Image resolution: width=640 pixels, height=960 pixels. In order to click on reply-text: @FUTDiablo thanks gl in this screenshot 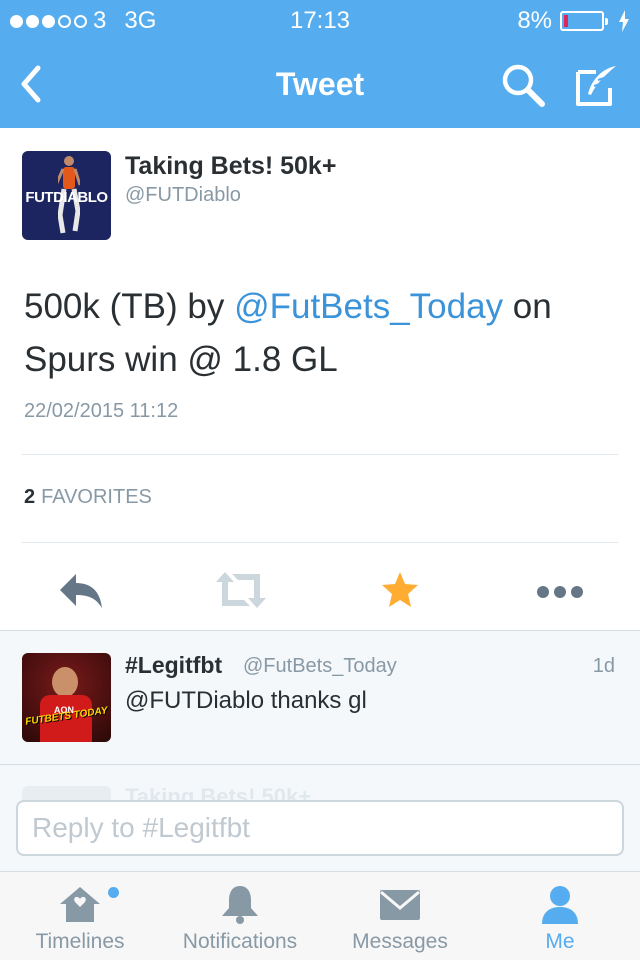, I will do `click(246, 700)`.